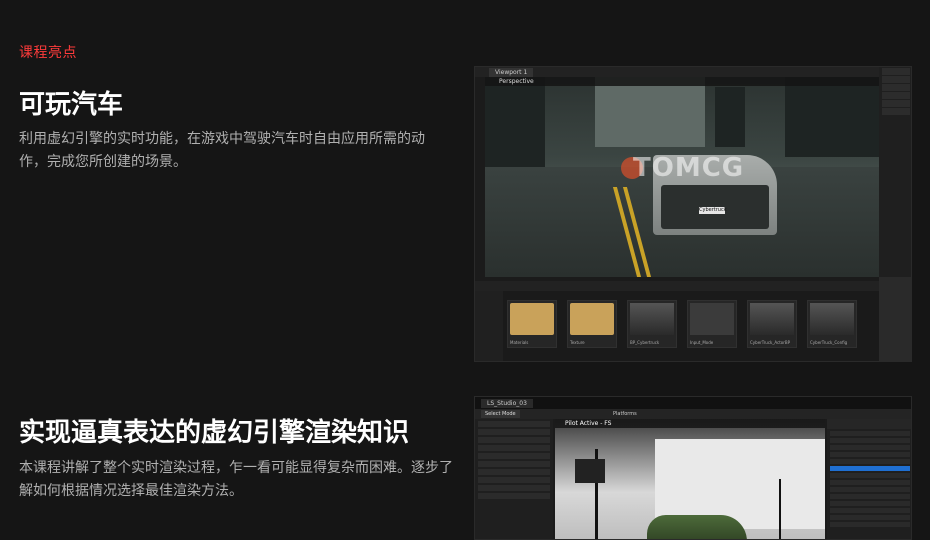  Describe the element at coordinates (516, 81) in the screenshot. I see `viewport-mode-label: Perspective` at that location.